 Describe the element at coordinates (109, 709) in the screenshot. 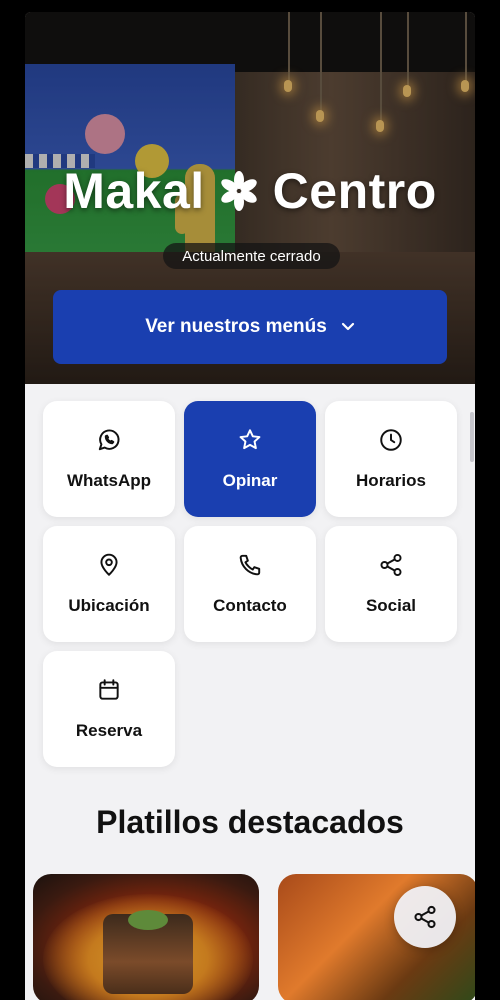

I see `action-reserva: Reserva` at that location.